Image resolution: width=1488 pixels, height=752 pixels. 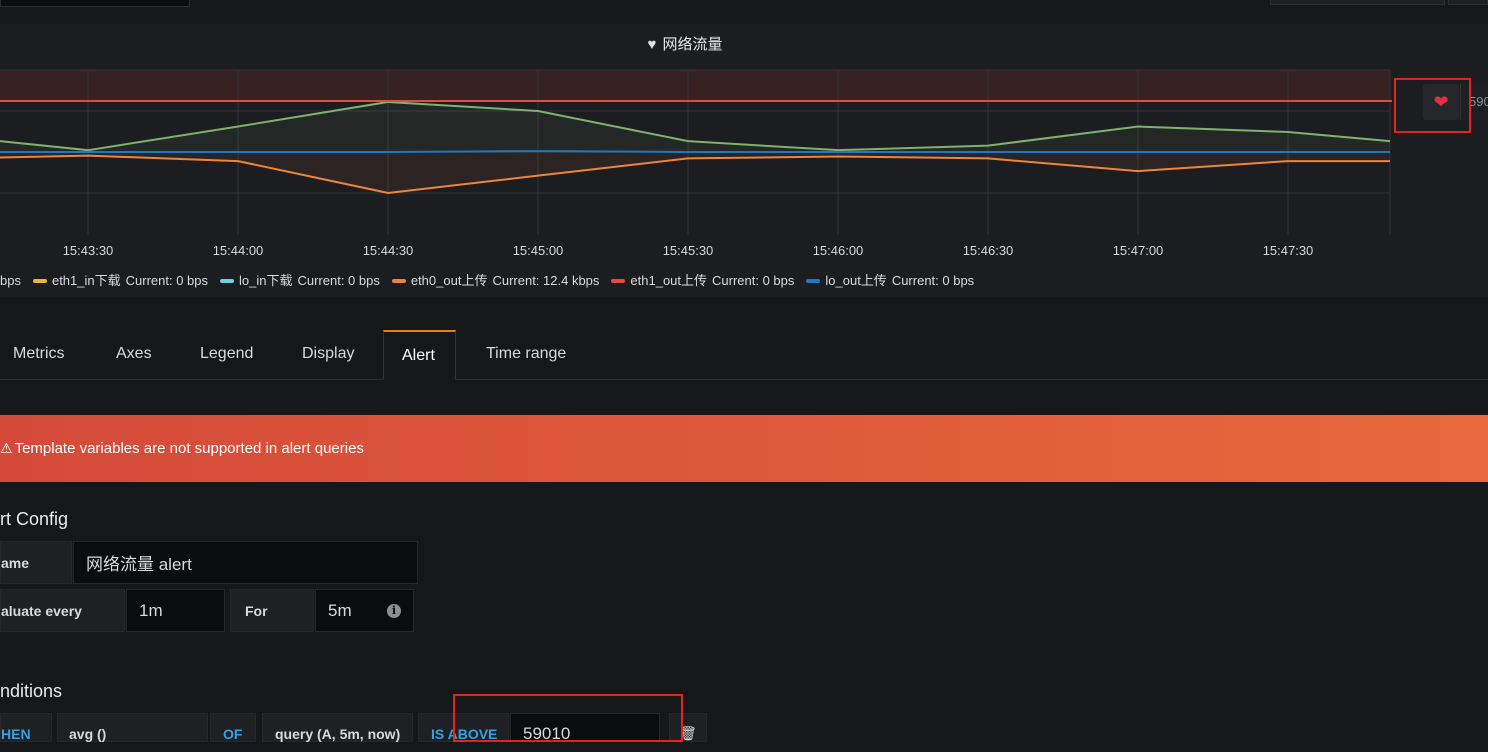 What do you see at coordinates (95, 3) in the screenshot?
I see `top-input` at bounding box center [95, 3].